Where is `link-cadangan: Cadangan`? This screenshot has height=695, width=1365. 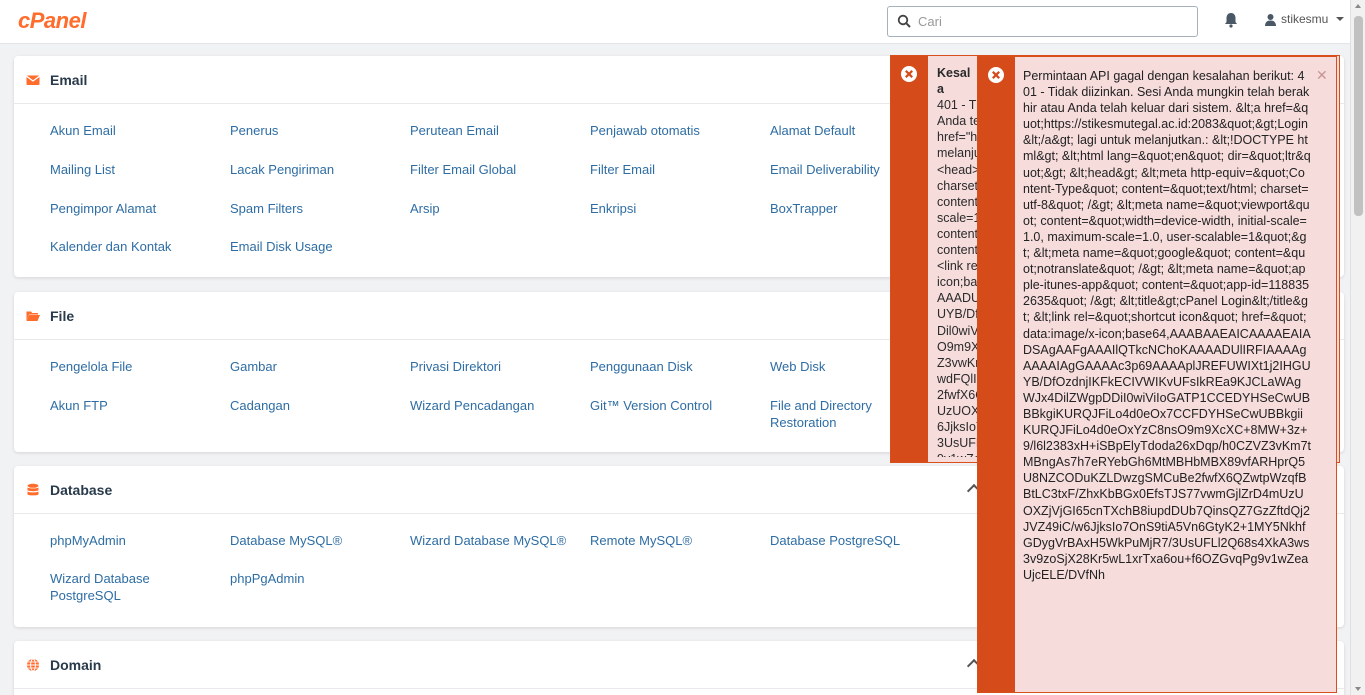
link-cadangan: Cadangan is located at coordinates (315, 406).